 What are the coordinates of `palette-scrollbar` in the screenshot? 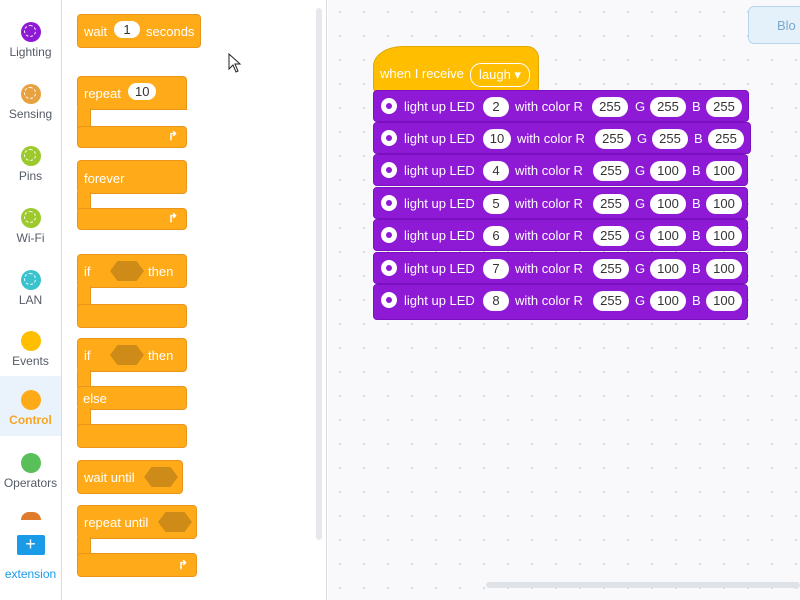 It's located at (319, 274).